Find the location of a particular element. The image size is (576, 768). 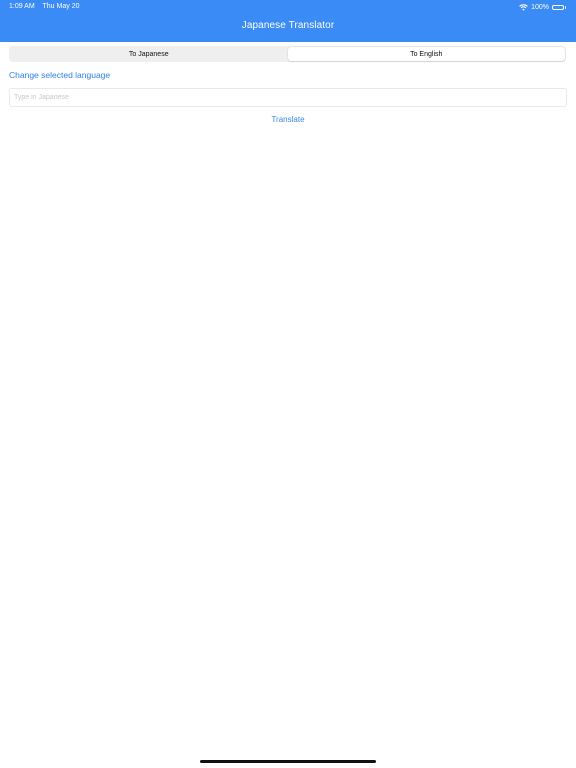

battery-icon is located at coordinates (559, 7).